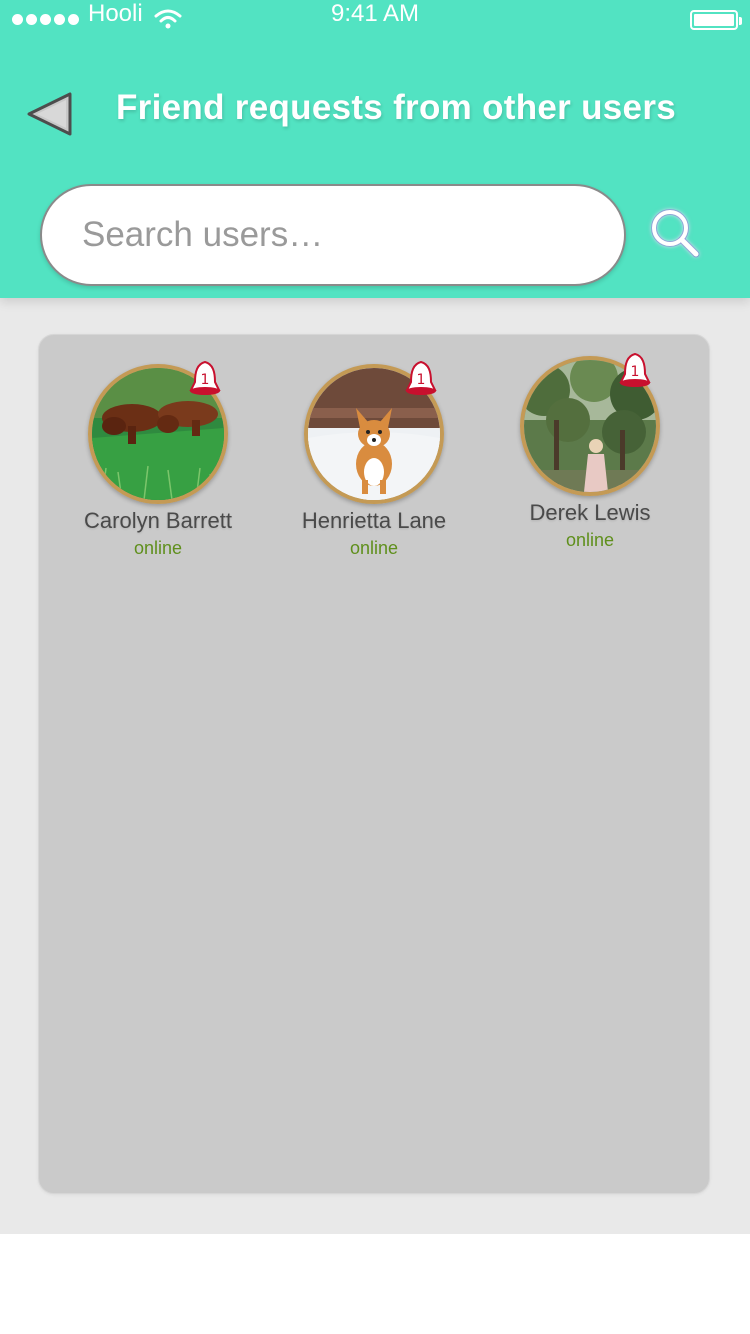 The image size is (750, 1334). I want to click on user-name: Derek Lewis, so click(590, 512).